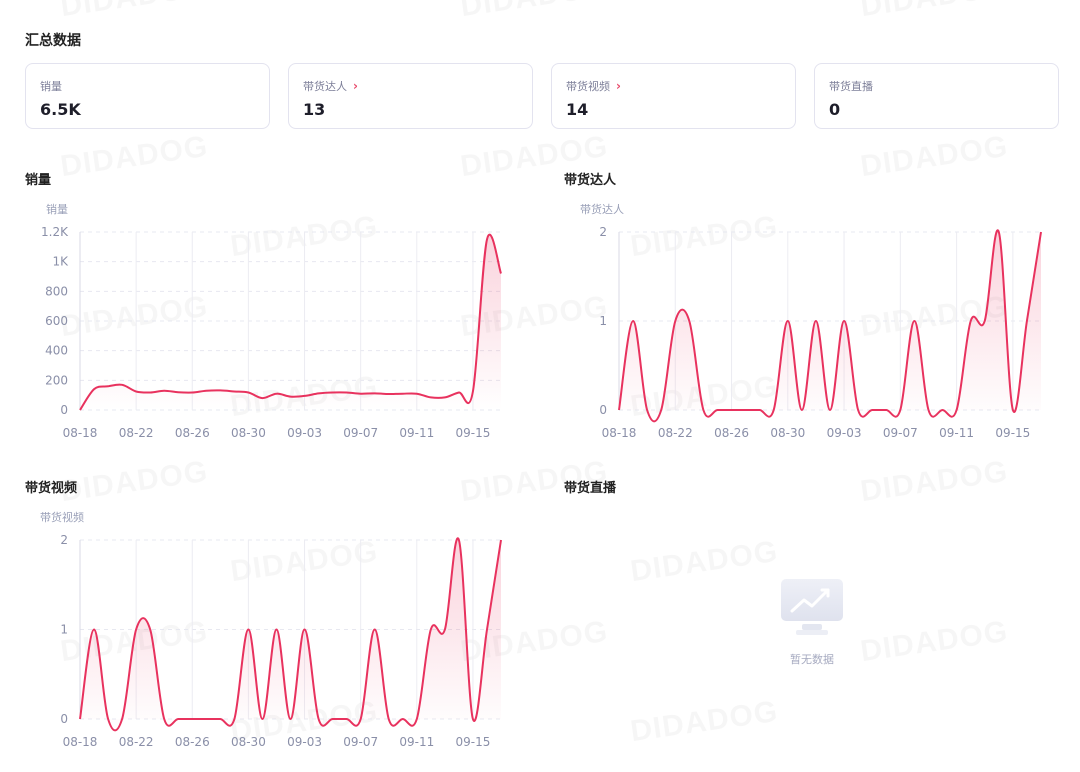 The image size is (1080, 772). Describe the element at coordinates (812, 659) in the screenshot. I see `empty-state-text: 暂无数据` at that location.